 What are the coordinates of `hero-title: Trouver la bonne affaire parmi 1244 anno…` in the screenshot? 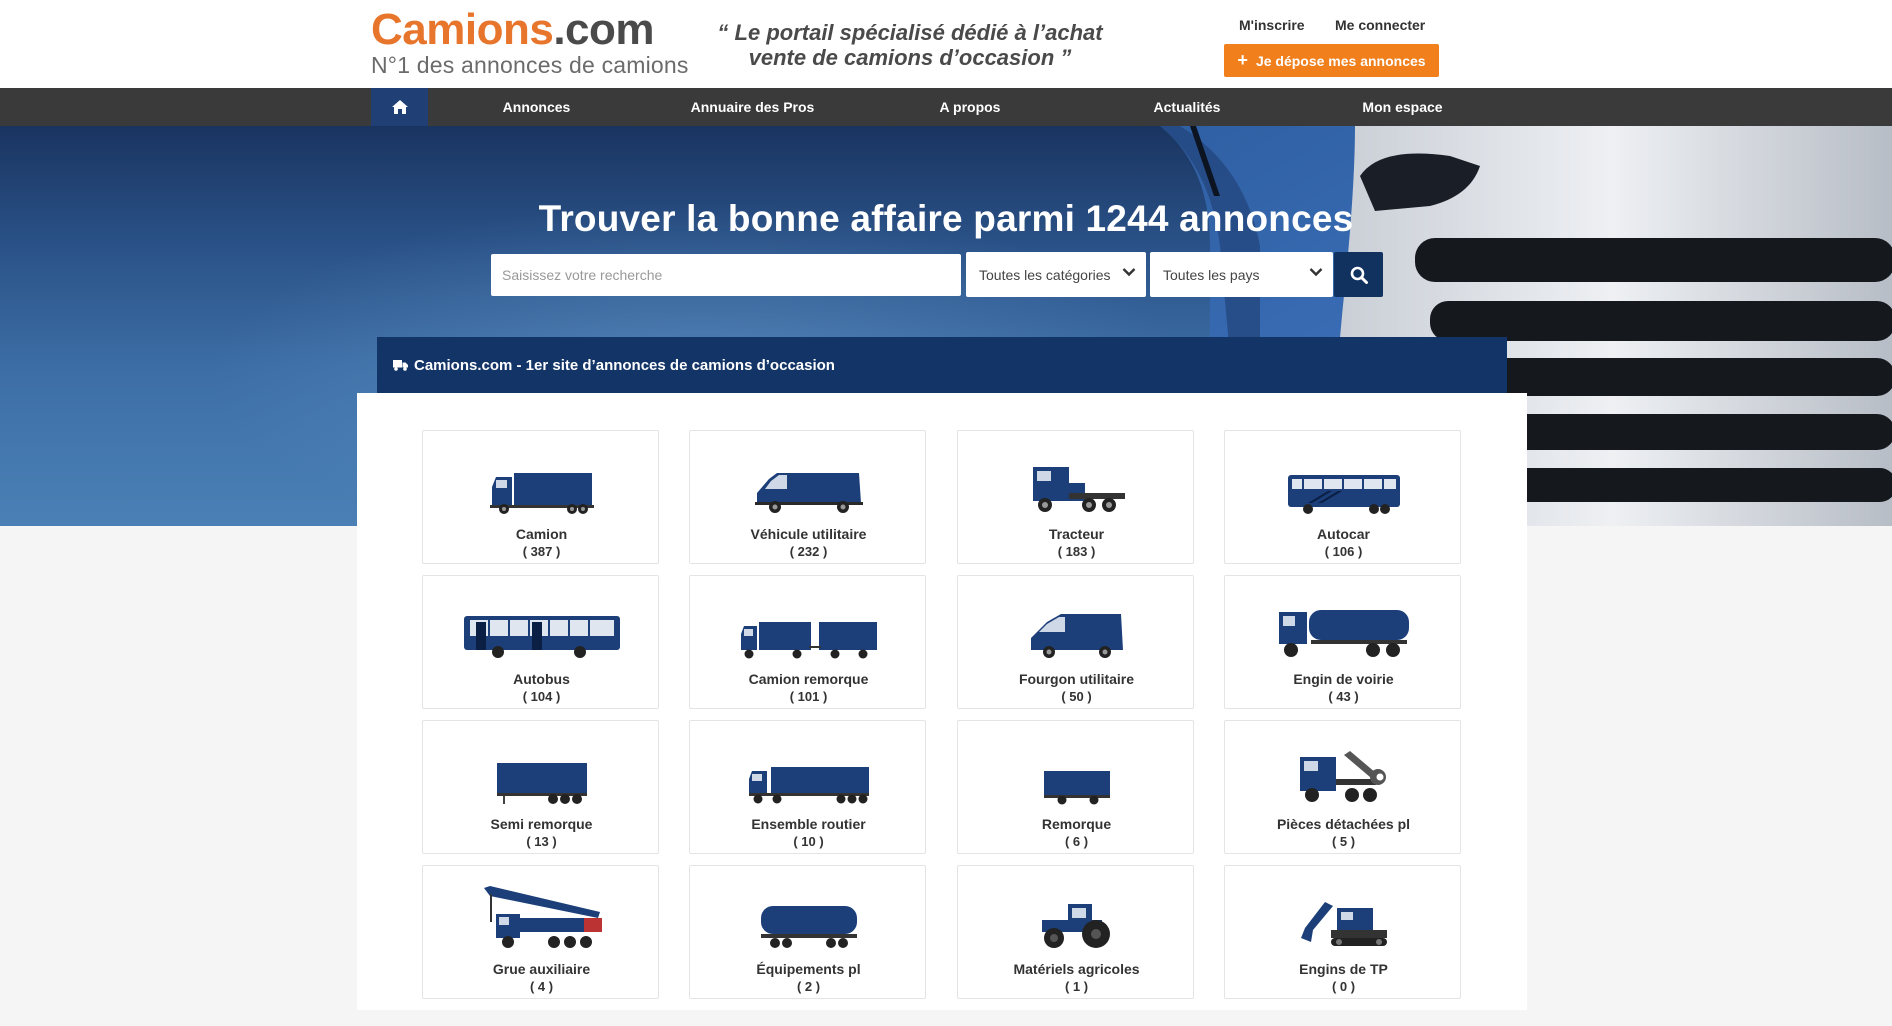 It's located at (946, 218).